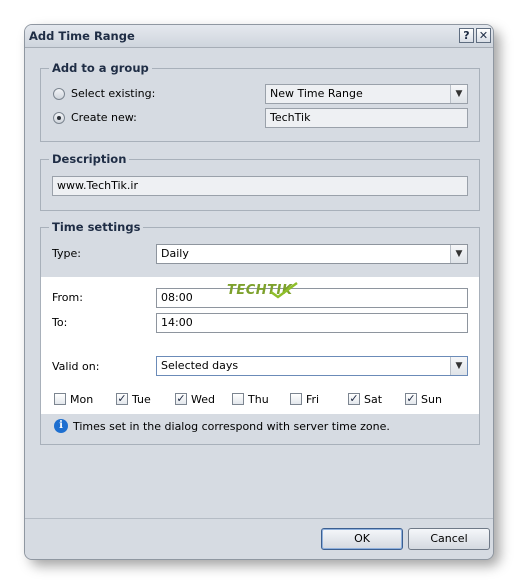  What do you see at coordinates (312, 323) in the screenshot?
I see `to-time-input: 14:00` at bounding box center [312, 323].